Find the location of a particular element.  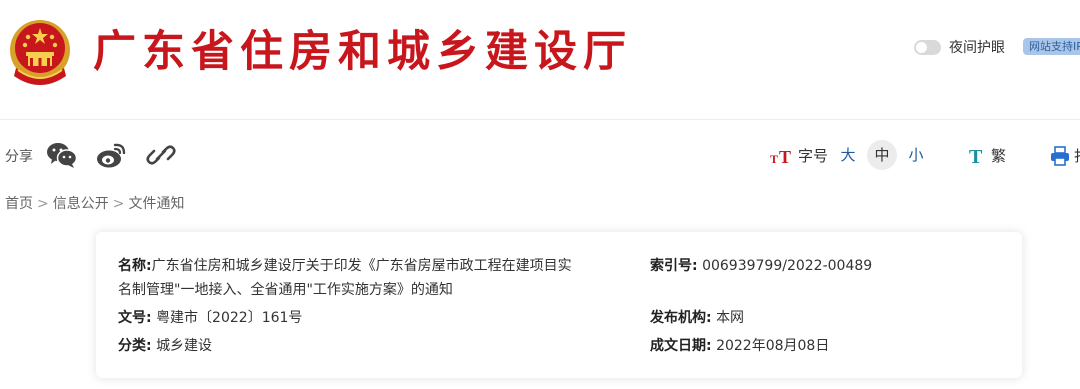

font-size-label: 字号 is located at coordinates (813, 156).